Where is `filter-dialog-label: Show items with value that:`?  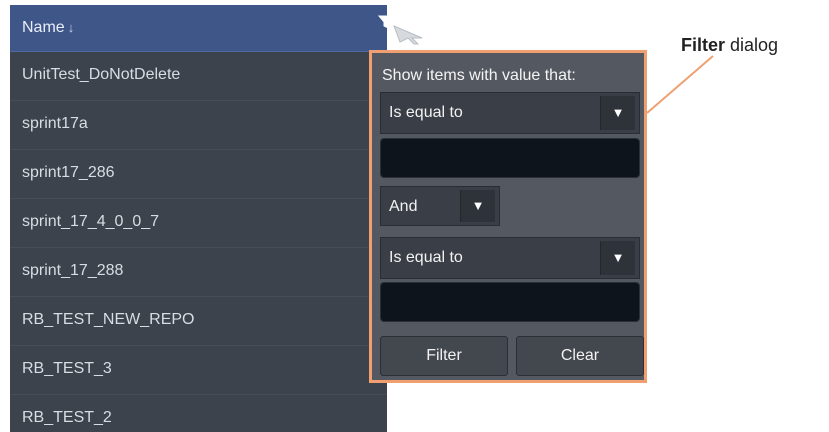 filter-dialog-label: Show items with value that: is located at coordinates (479, 75).